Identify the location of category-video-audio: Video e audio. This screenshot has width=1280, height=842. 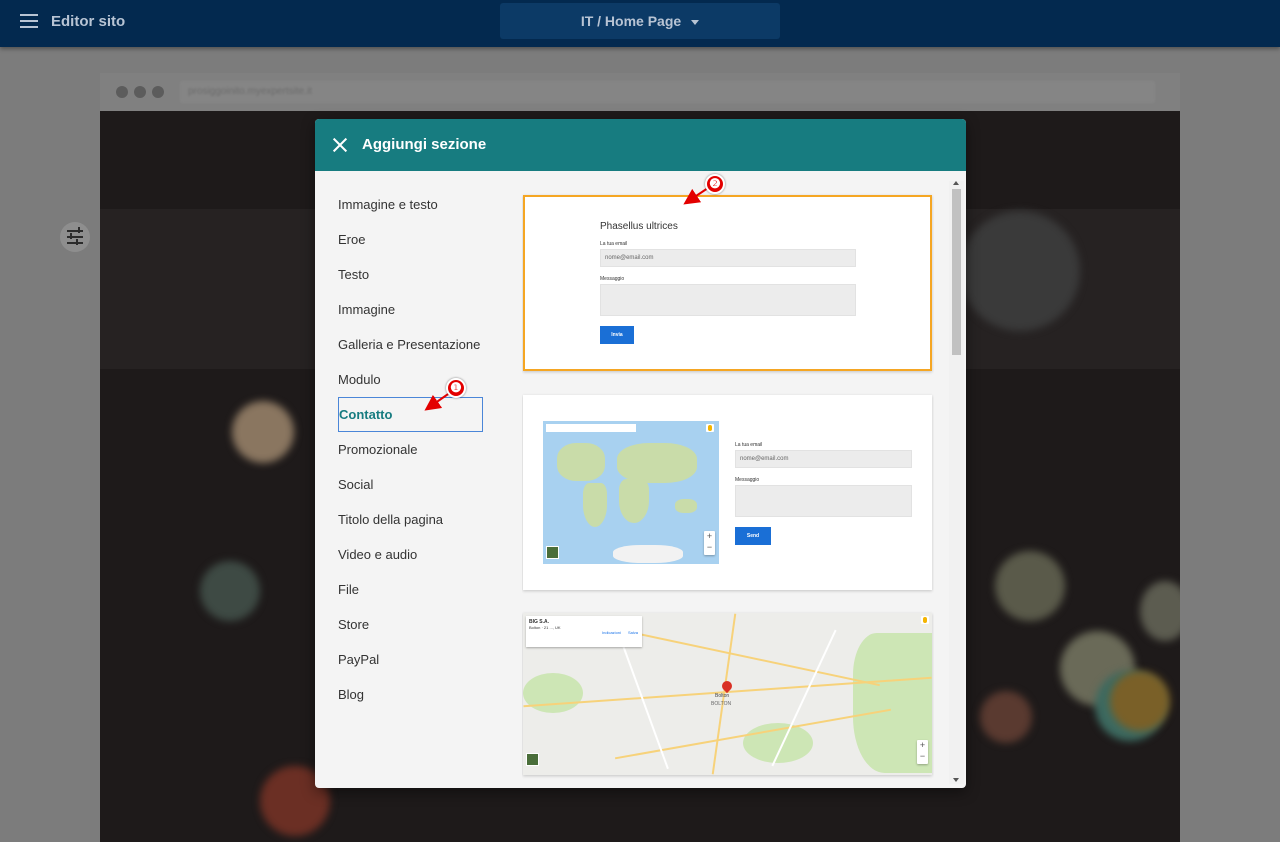
(418, 554).